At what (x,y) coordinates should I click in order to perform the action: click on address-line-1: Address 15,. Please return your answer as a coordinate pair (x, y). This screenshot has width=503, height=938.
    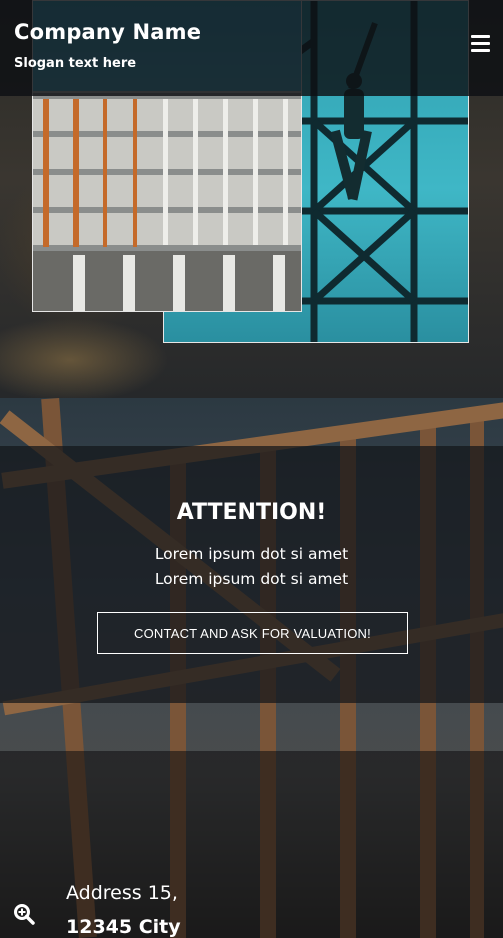
    Looking at the image, I should click on (122, 893).